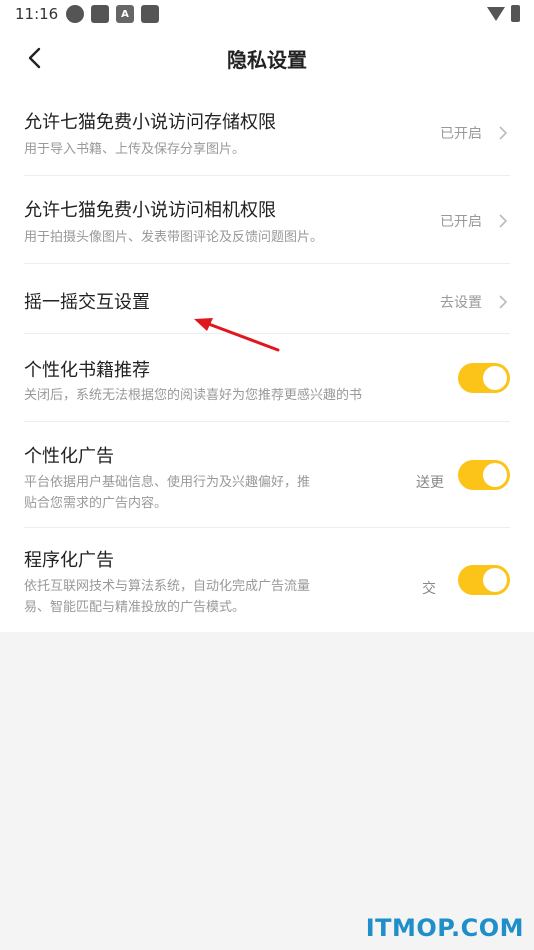  What do you see at coordinates (267, 378) in the screenshot?
I see `setting-personalized-books: 个性化书籍推荐 关闭后，系统无法根据您的阅读喜好为您推荐更感兴趣的书` at bounding box center [267, 378].